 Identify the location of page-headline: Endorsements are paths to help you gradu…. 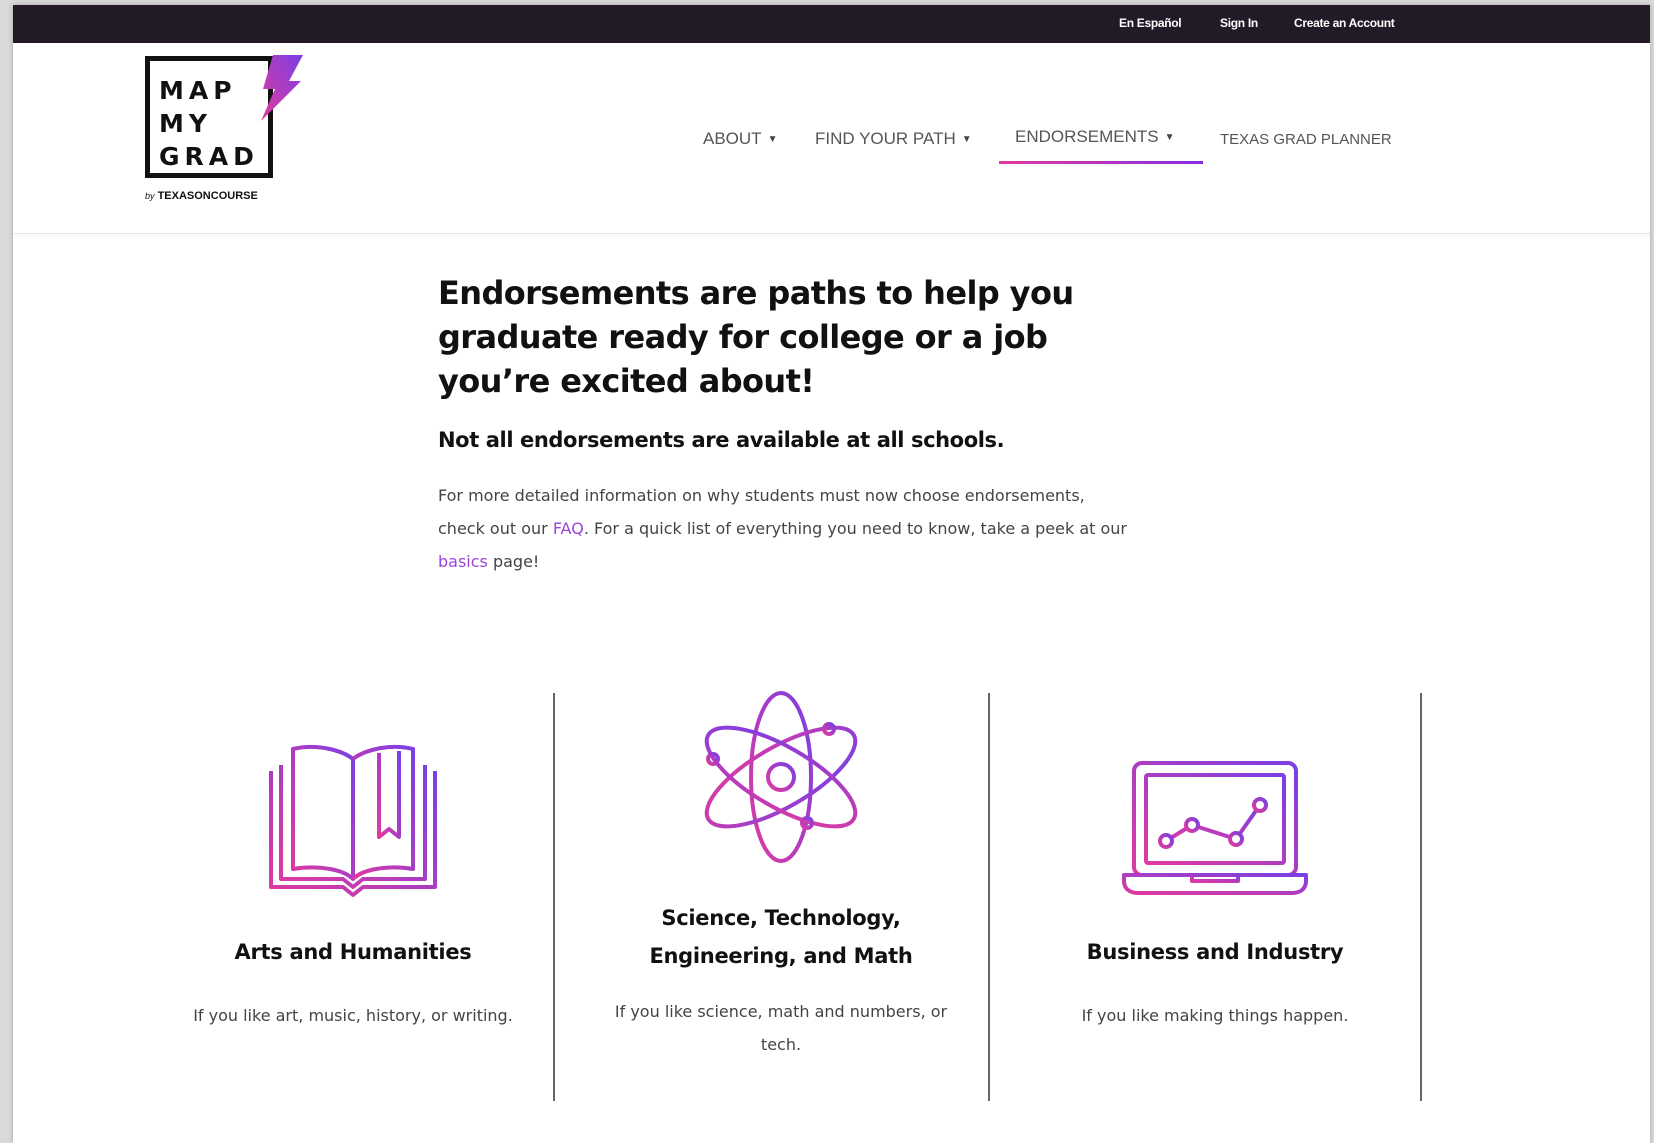
(756, 337).